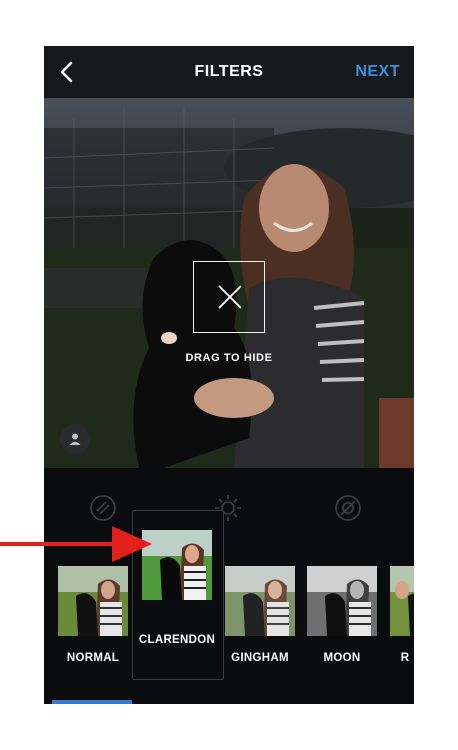  I want to click on person-icon, so click(75, 439).